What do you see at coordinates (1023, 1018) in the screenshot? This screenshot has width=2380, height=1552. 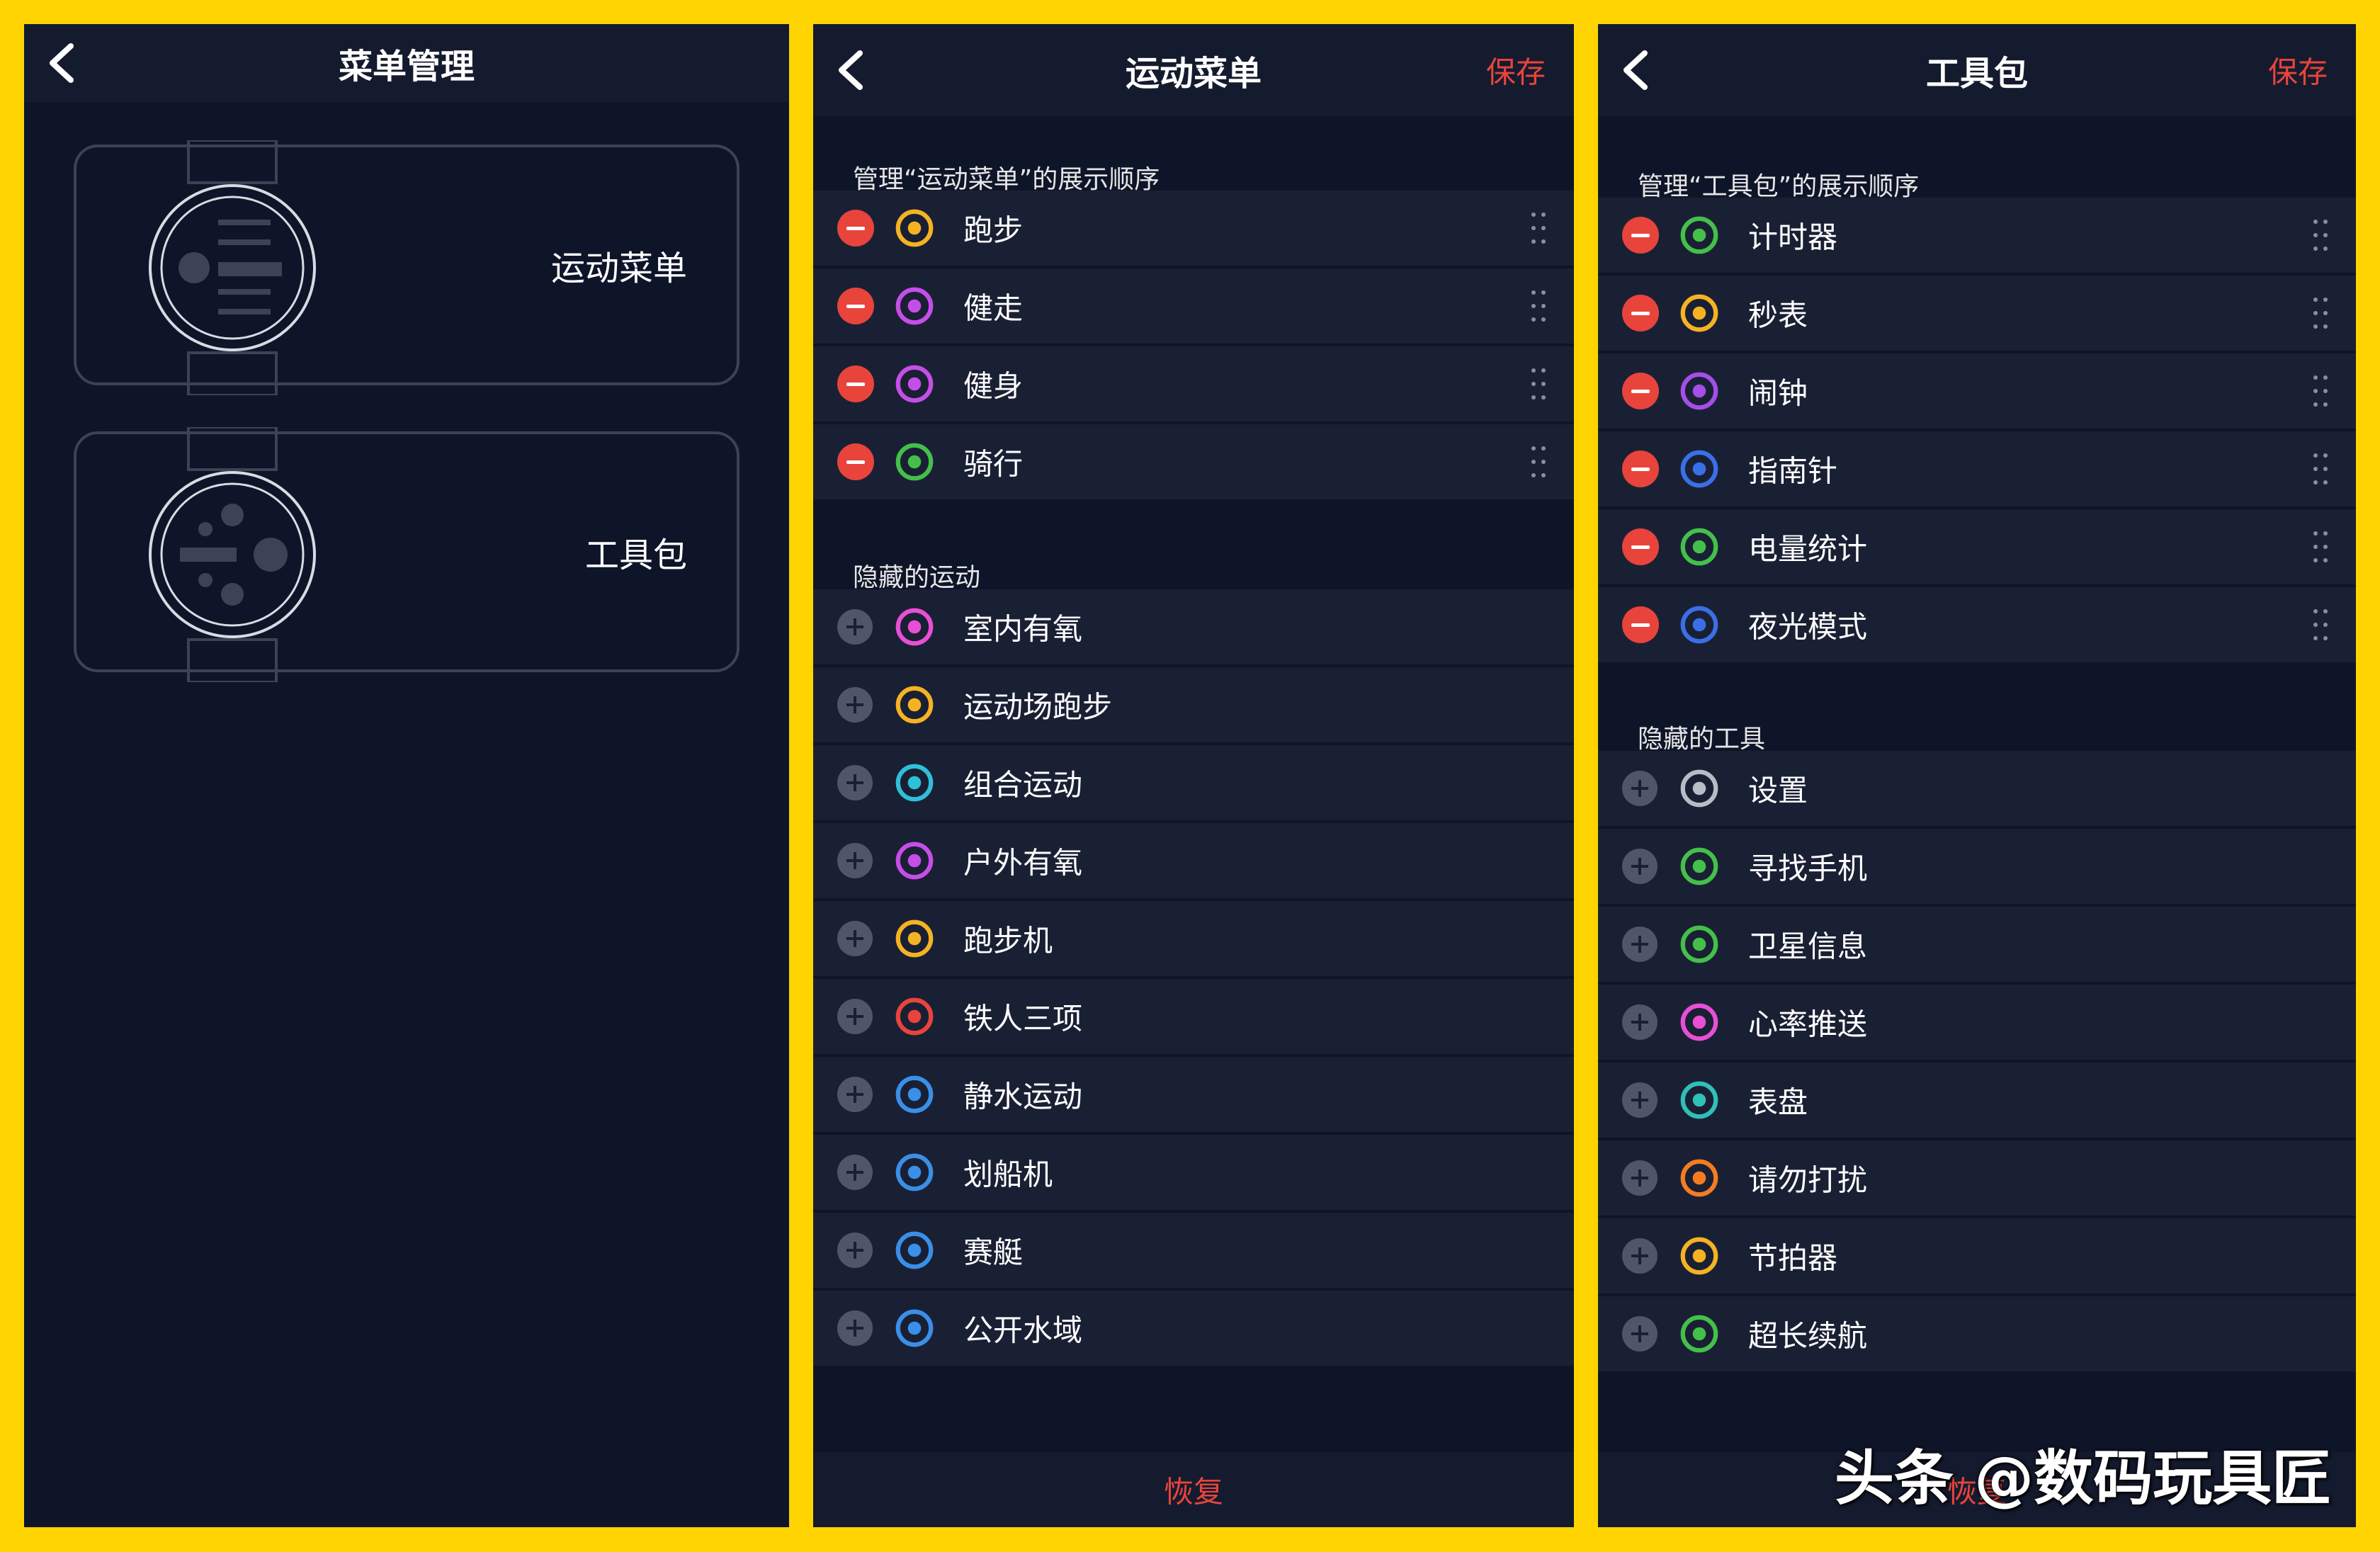 I see `item-label: 铁人三项` at bounding box center [1023, 1018].